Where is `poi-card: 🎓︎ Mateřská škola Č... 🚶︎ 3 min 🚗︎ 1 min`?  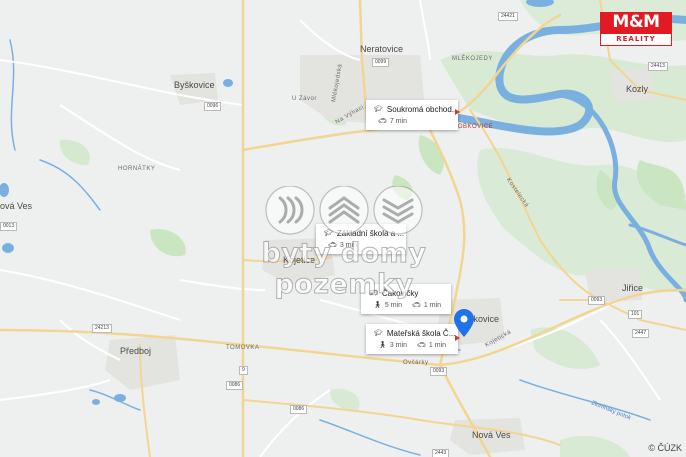
poi-card: 🎓︎ Mateřská škola Č... 🚶︎ 3 min 🚗︎ 1 min is located at coordinates (412, 339).